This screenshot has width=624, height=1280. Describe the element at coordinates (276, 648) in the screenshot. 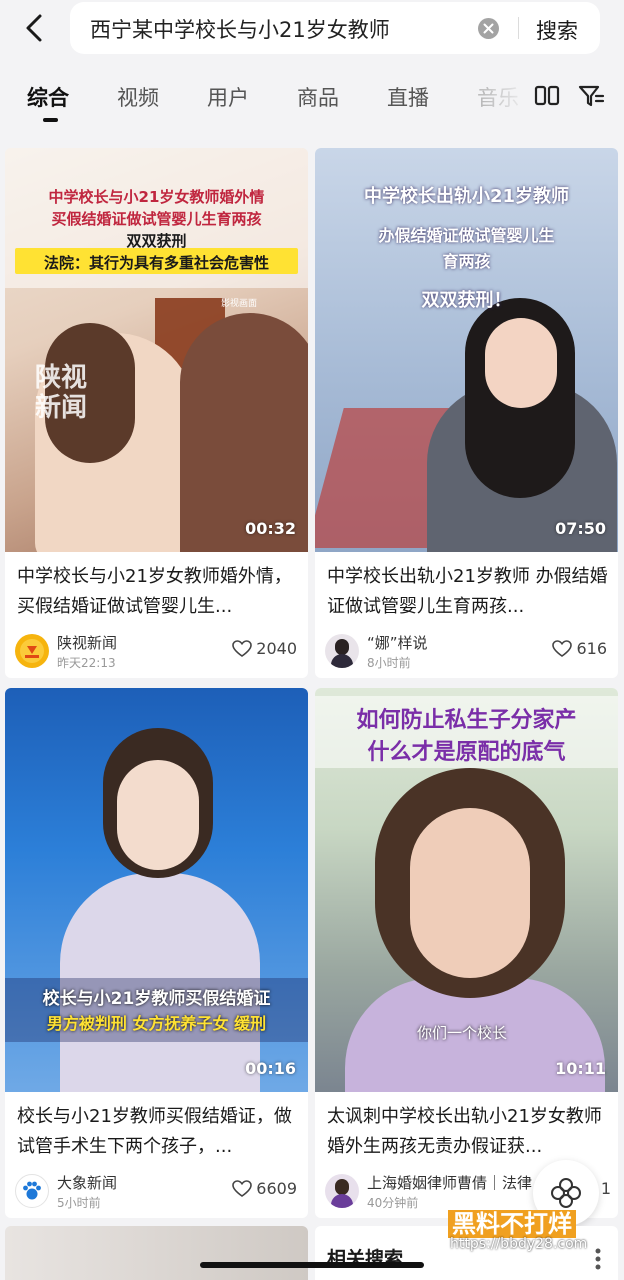

I see `like-count: 2040` at that location.